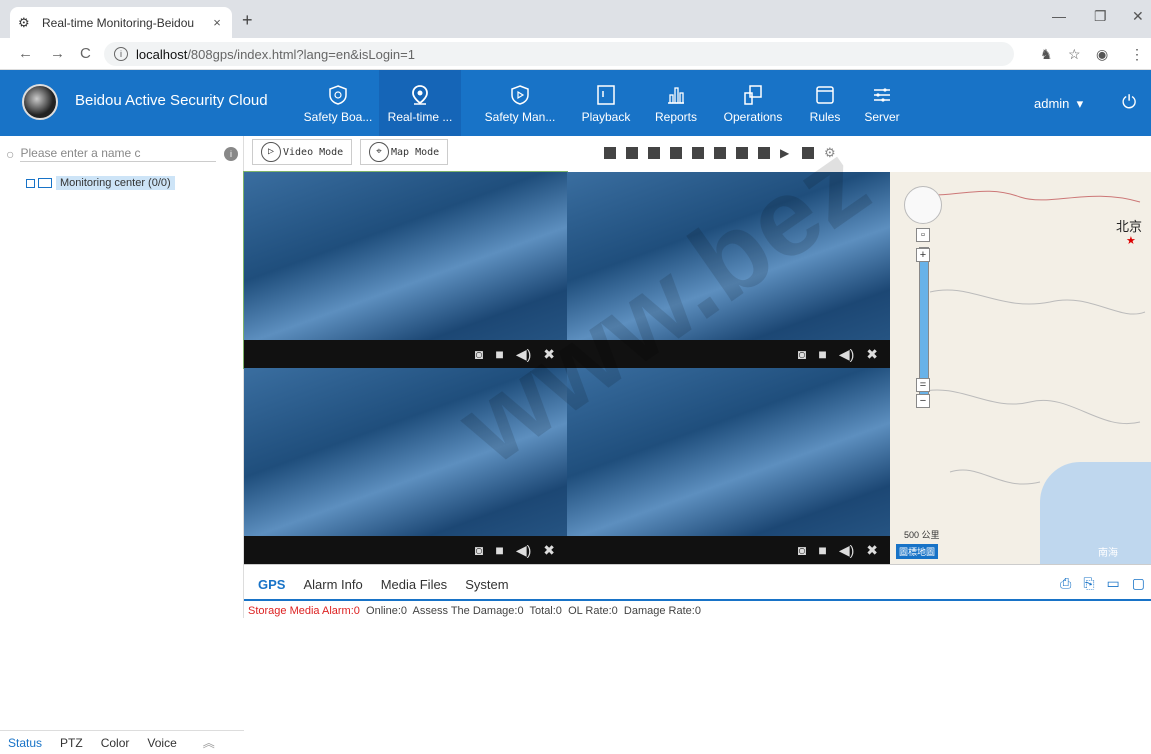 This screenshot has width=1151, height=754. I want to click on pan-control, so click(923, 205).